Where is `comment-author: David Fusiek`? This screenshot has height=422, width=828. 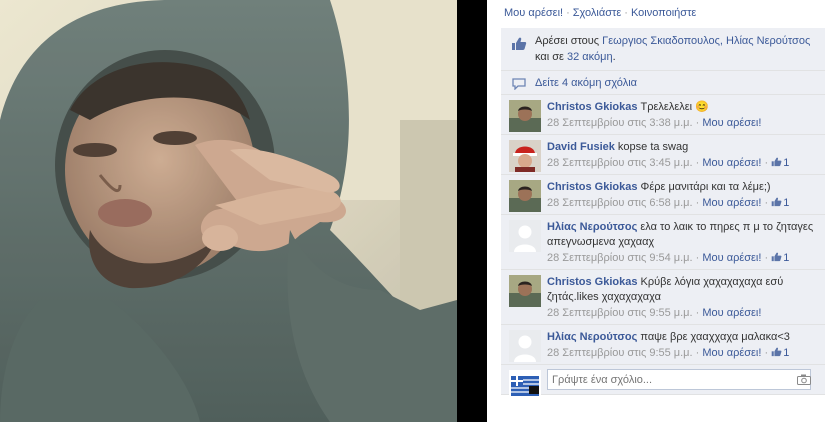
comment-author: David Fusiek is located at coordinates (581, 147).